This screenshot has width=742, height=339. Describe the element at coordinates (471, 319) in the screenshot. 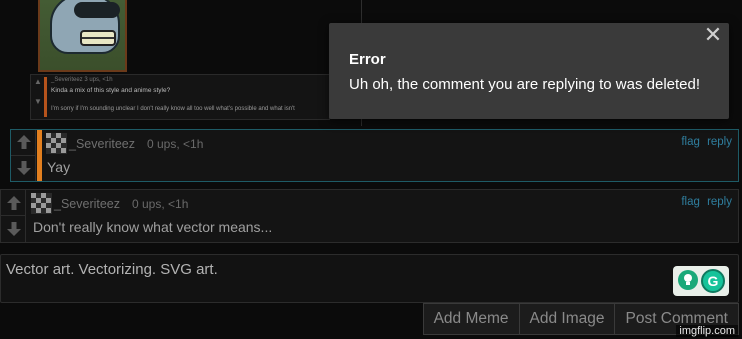

I see `add-meme-button: Add Meme` at that location.